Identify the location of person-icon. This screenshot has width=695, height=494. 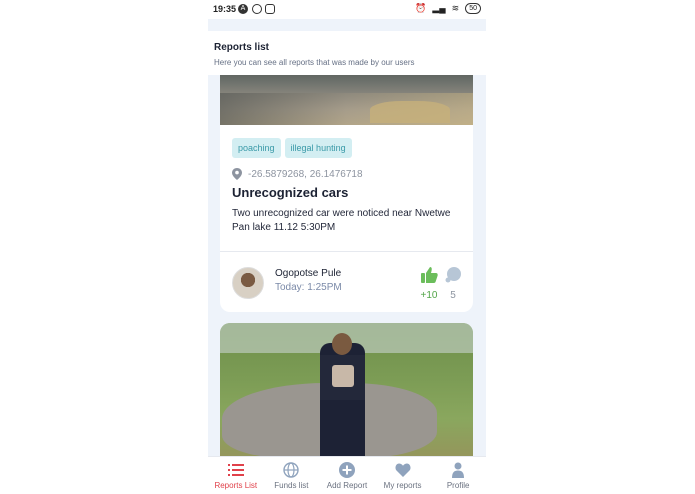
(458, 470).